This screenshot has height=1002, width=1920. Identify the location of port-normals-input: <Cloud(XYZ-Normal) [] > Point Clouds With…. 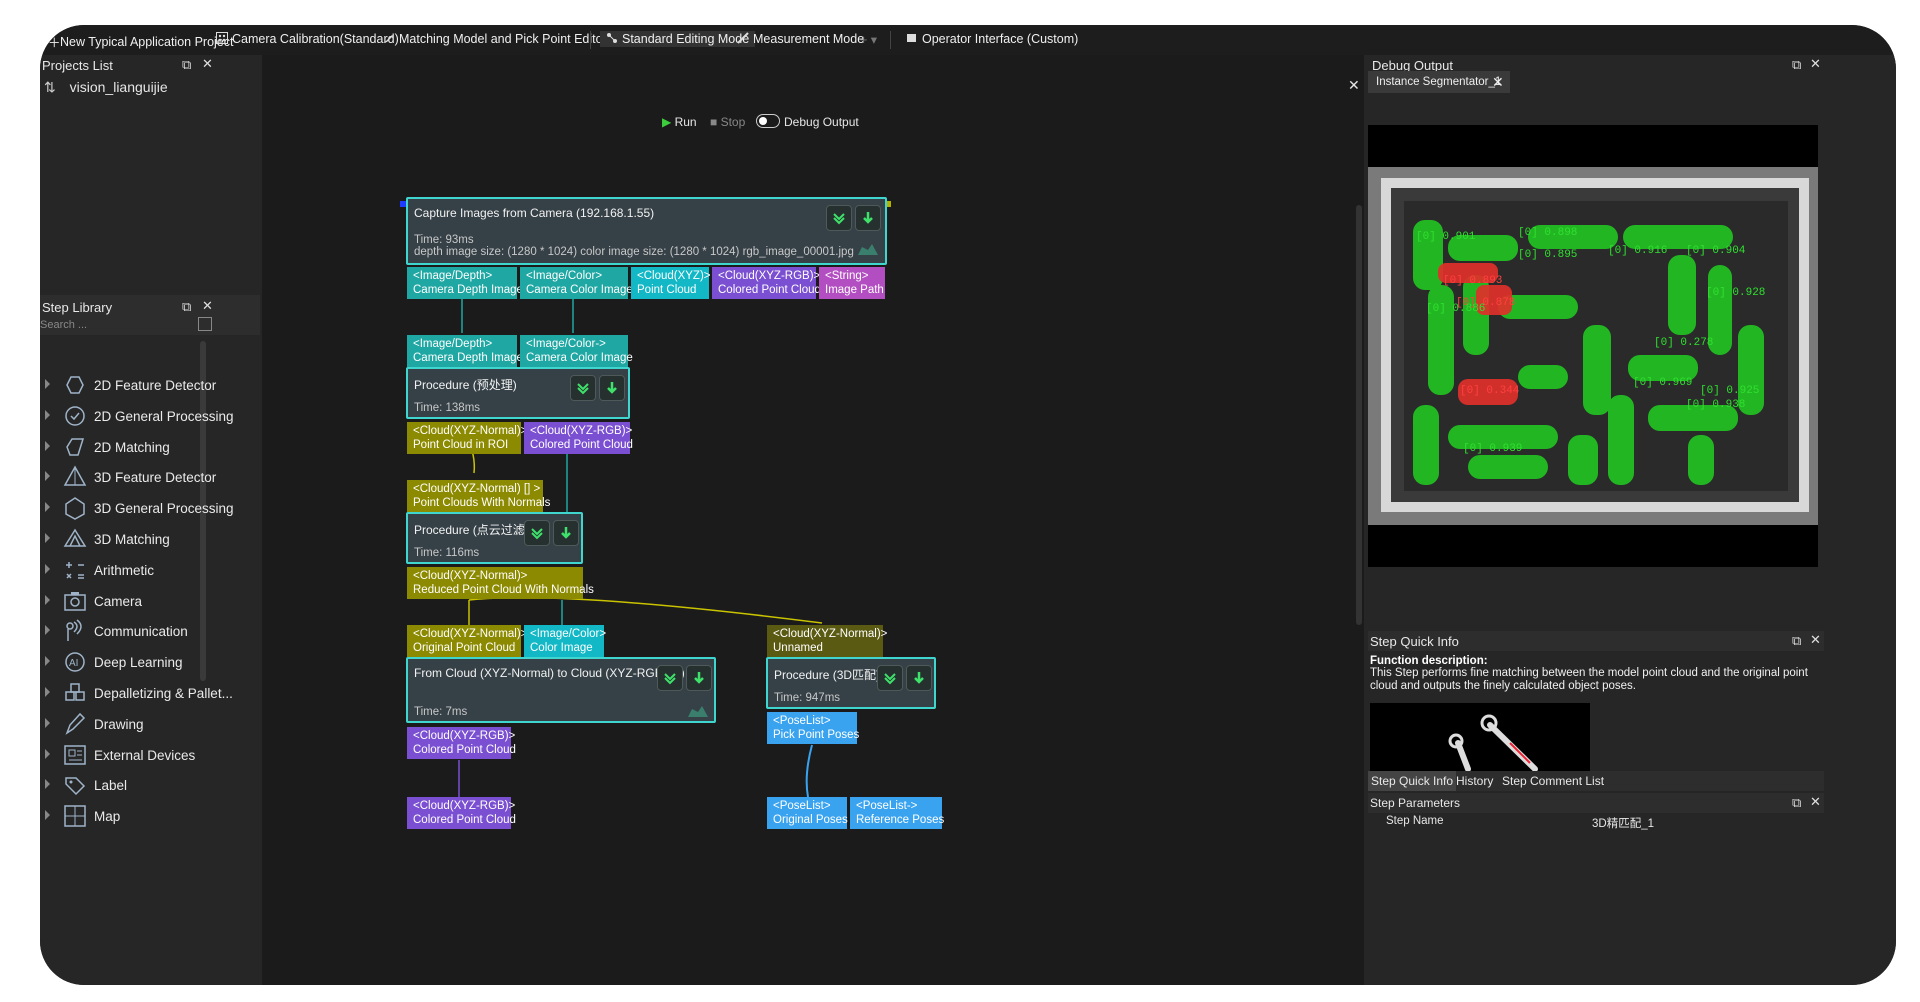
(478, 496).